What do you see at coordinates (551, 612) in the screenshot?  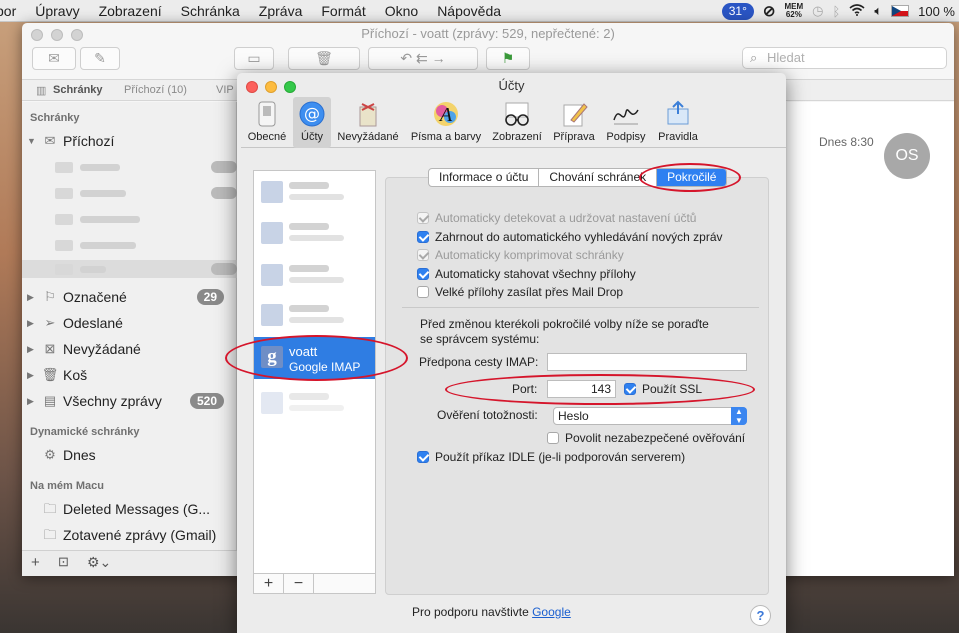 I see `support-link: Google` at bounding box center [551, 612].